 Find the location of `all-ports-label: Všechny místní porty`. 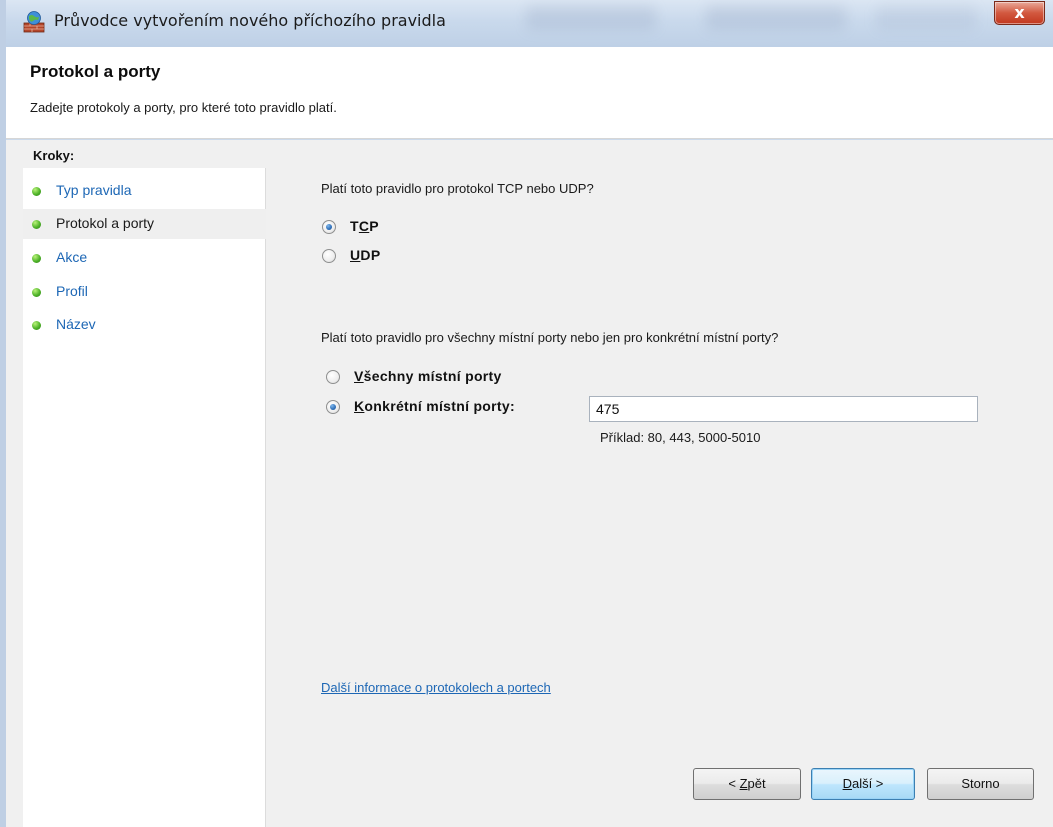

all-ports-label: Všechny místní porty is located at coordinates (428, 376).